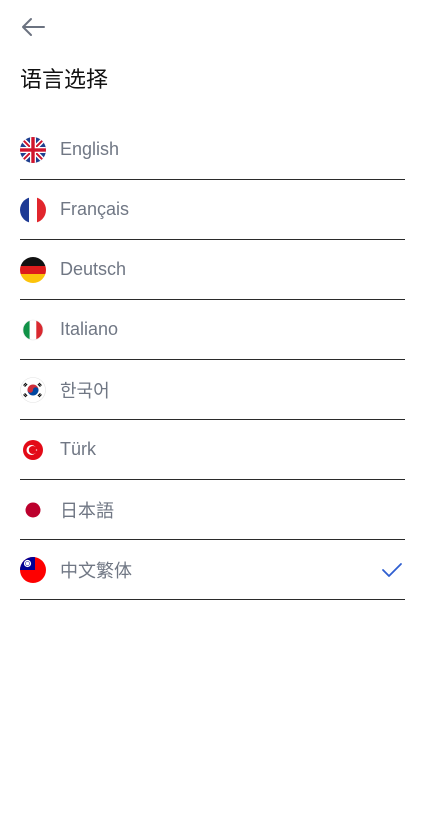 This screenshot has height=818, width=425. Describe the element at coordinates (212, 450) in the screenshot. I see `language-item-turkish: Türk` at that location.